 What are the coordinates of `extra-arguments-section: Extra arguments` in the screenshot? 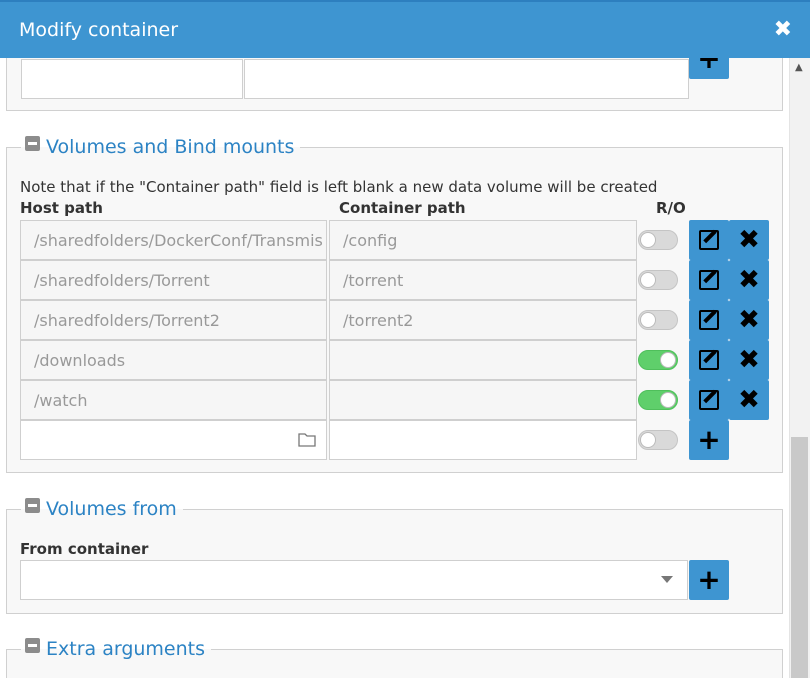 It's located at (394, 658).